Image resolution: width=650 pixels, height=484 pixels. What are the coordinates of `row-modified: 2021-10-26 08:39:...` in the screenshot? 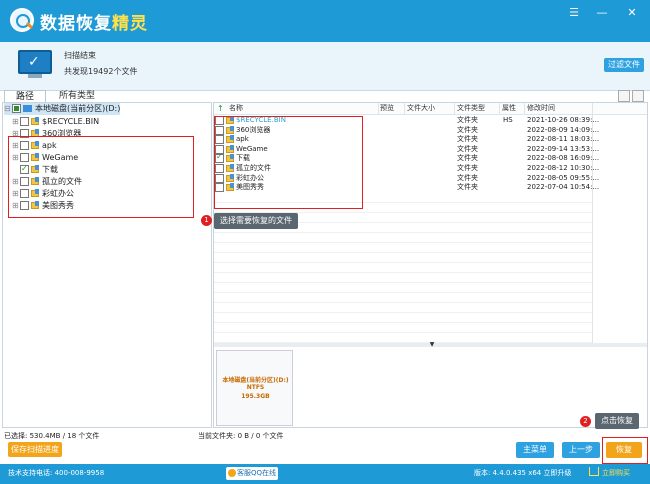 It's located at (563, 120).